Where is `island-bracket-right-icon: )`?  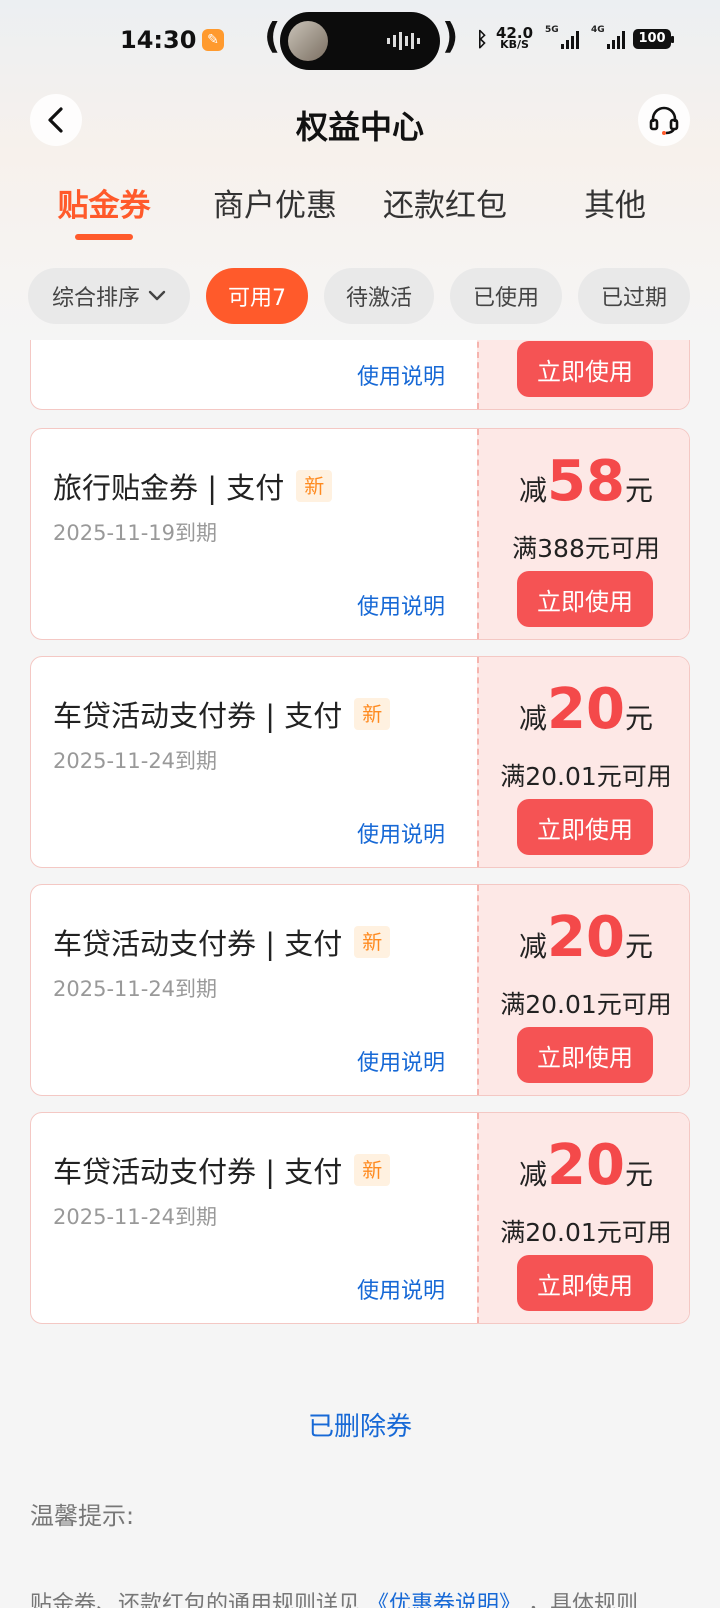
island-bracket-right-icon: ) is located at coordinates (450, 36).